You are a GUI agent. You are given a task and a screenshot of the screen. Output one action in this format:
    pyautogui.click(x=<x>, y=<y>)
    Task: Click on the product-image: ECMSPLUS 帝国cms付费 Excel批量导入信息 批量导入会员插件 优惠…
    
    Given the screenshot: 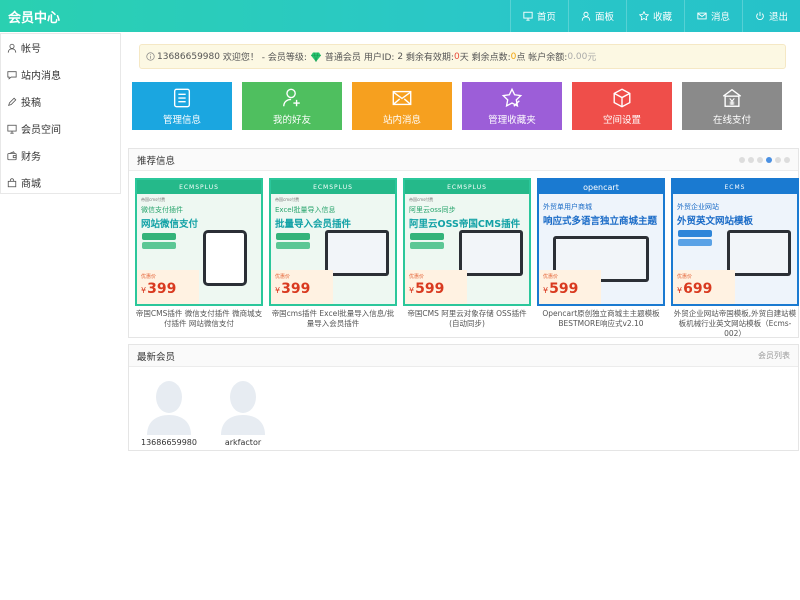 What is the action you would take?
    pyautogui.click(x=333, y=242)
    